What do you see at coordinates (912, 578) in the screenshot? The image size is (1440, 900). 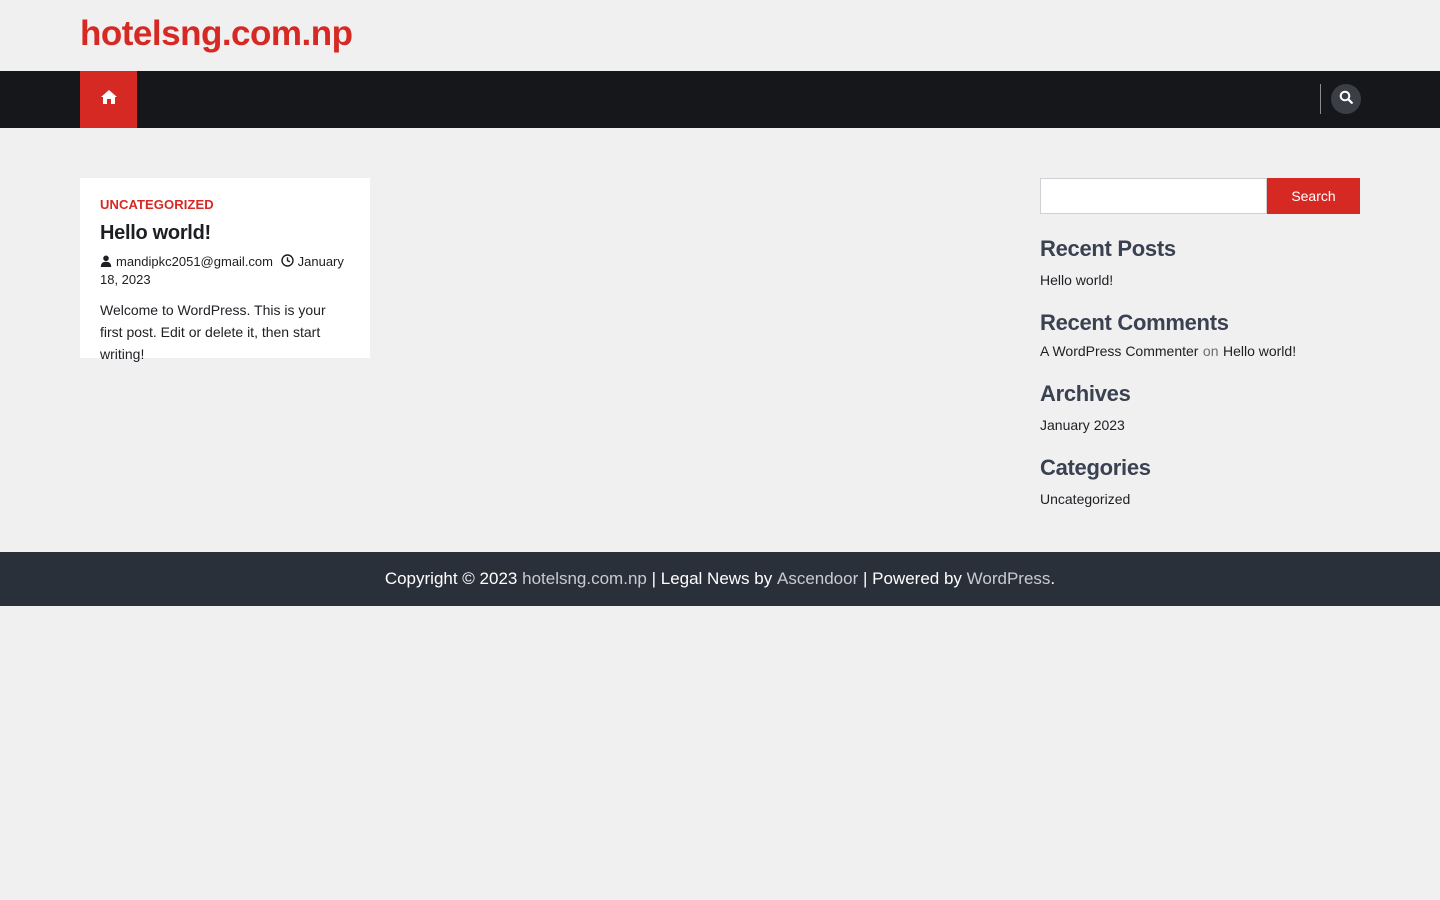 I see `footer-powered-text: | Powered by` at bounding box center [912, 578].